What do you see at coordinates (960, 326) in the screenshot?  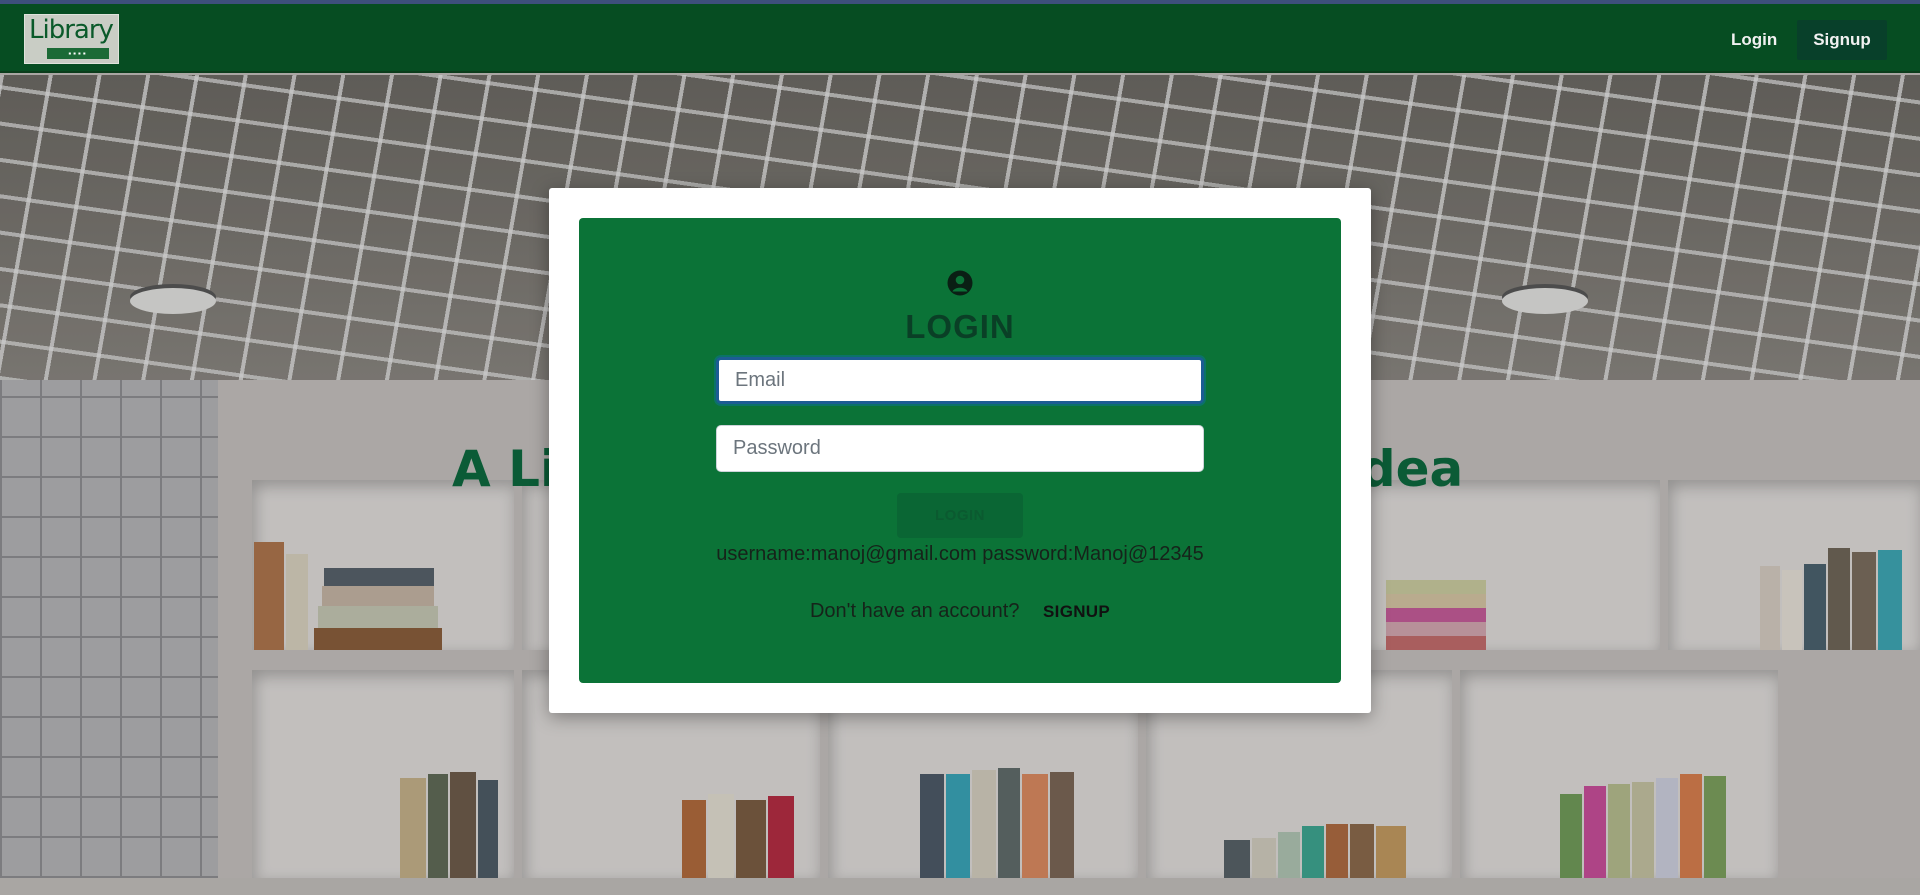 I see `login-heading: LOGIN` at bounding box center [960, 326].